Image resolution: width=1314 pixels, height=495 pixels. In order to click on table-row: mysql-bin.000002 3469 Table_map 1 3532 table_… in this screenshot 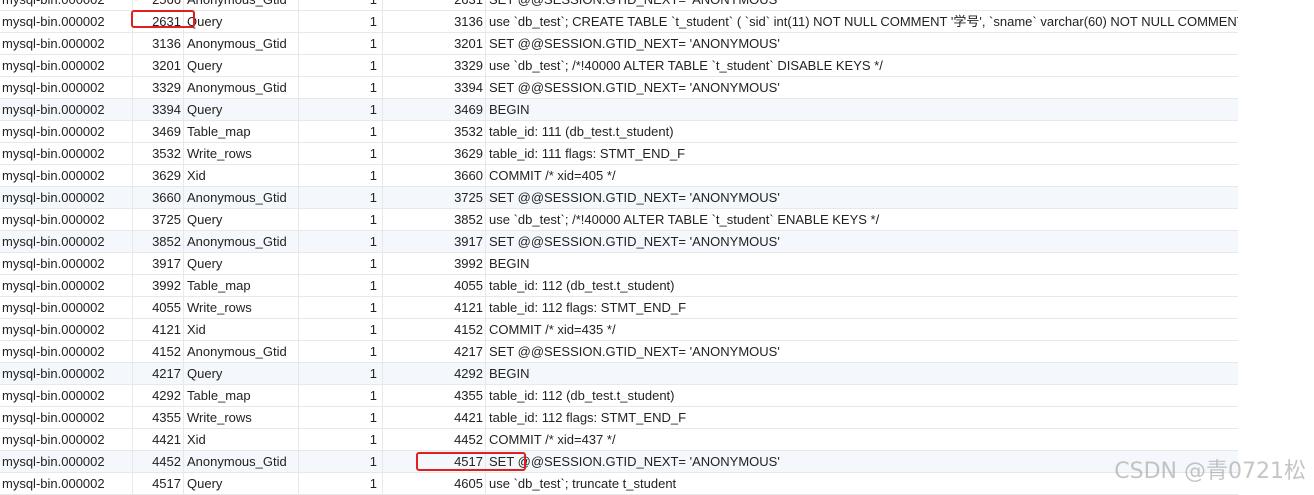, I will do `click(619, 132)`.